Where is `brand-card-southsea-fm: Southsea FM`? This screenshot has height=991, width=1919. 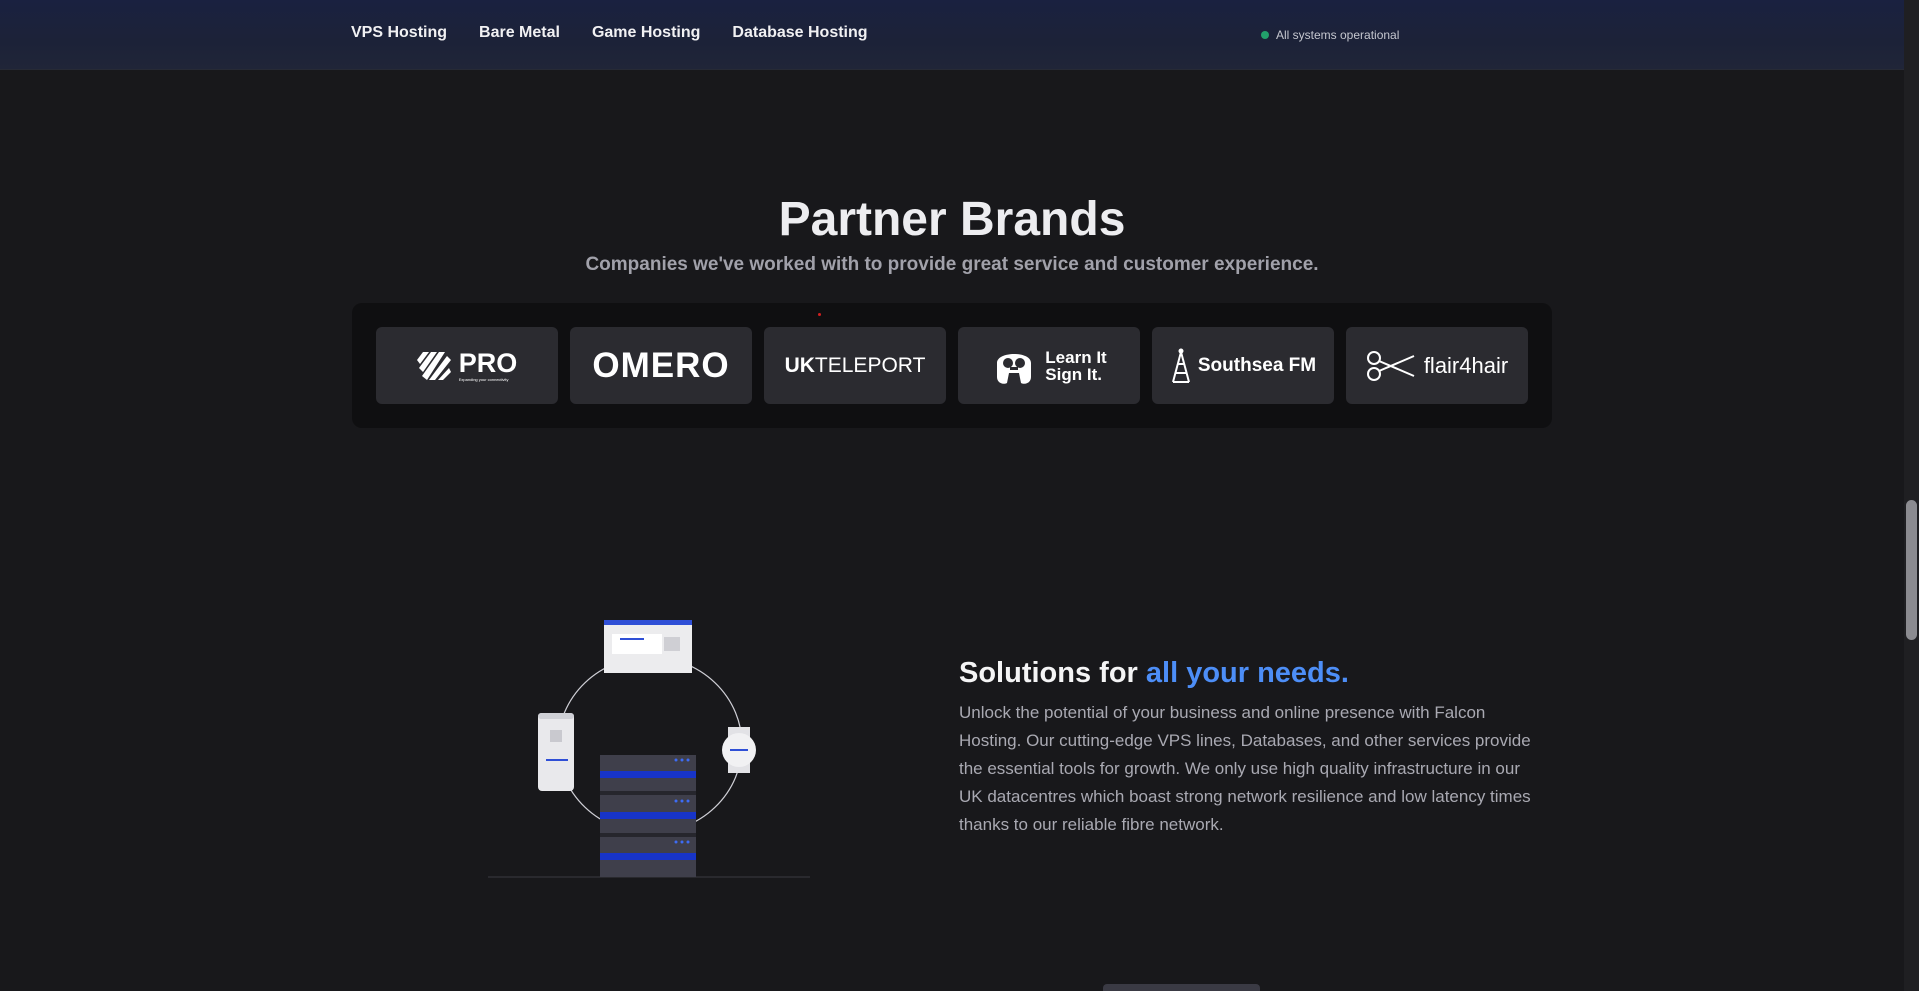
brand-card-southsea-fm: Southsea FM is located at coordinates (1243, 365).